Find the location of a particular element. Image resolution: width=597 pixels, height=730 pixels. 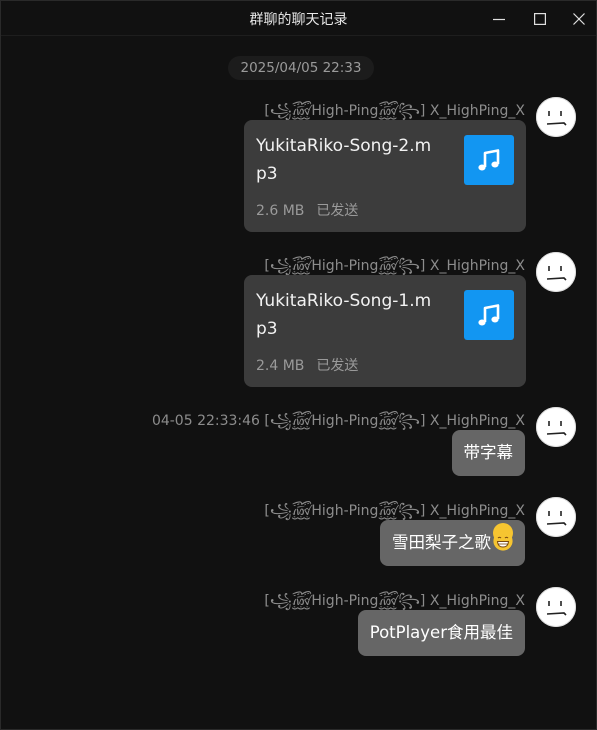

message-text: PotPlayer食用最佳 is located at coordinates (441, 632).